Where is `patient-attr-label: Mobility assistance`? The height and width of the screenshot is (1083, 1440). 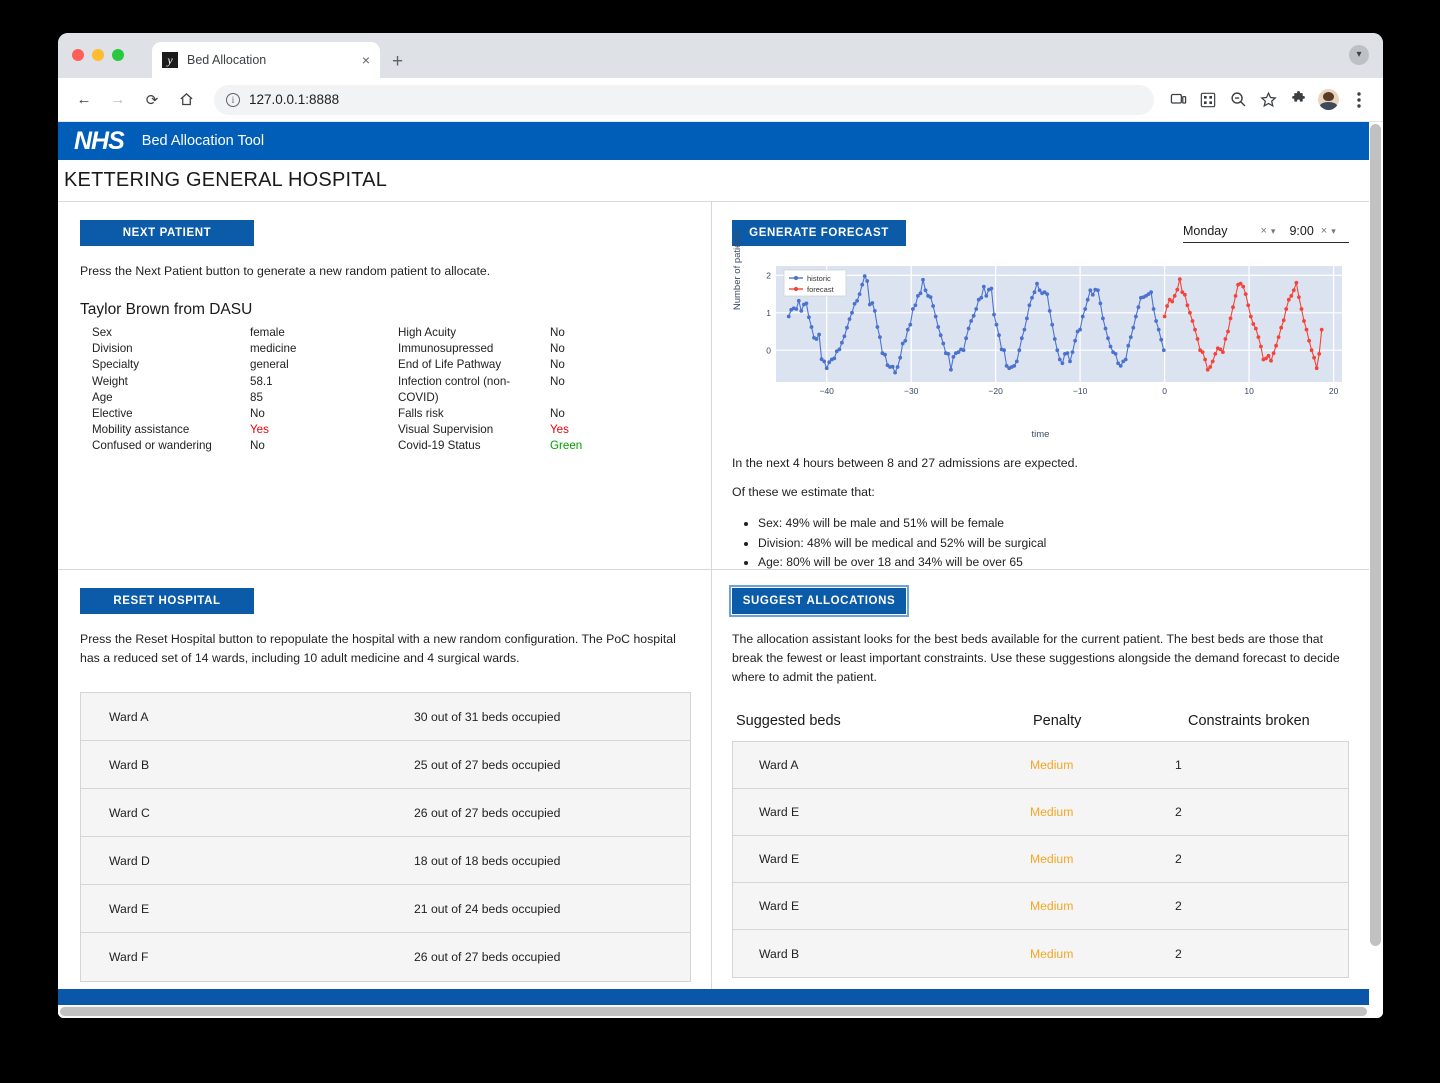
patient-attr-label: Mobility assistance is located at coordinates (141, 430).